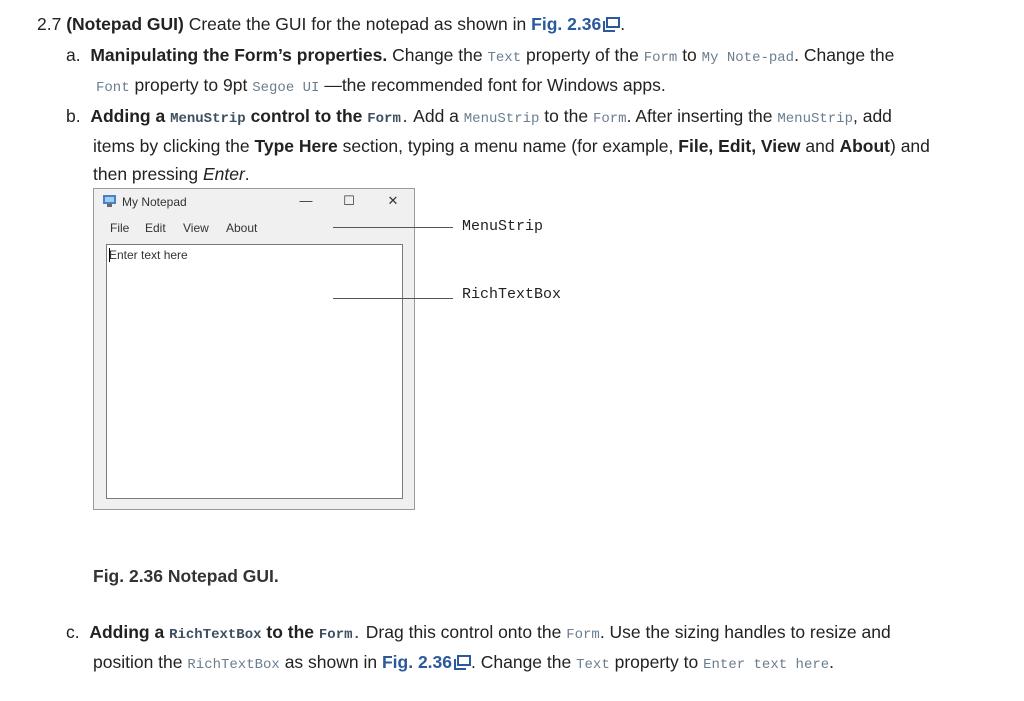  I want to click on rich-text-box-content: Enter text here, so click(148, 255).